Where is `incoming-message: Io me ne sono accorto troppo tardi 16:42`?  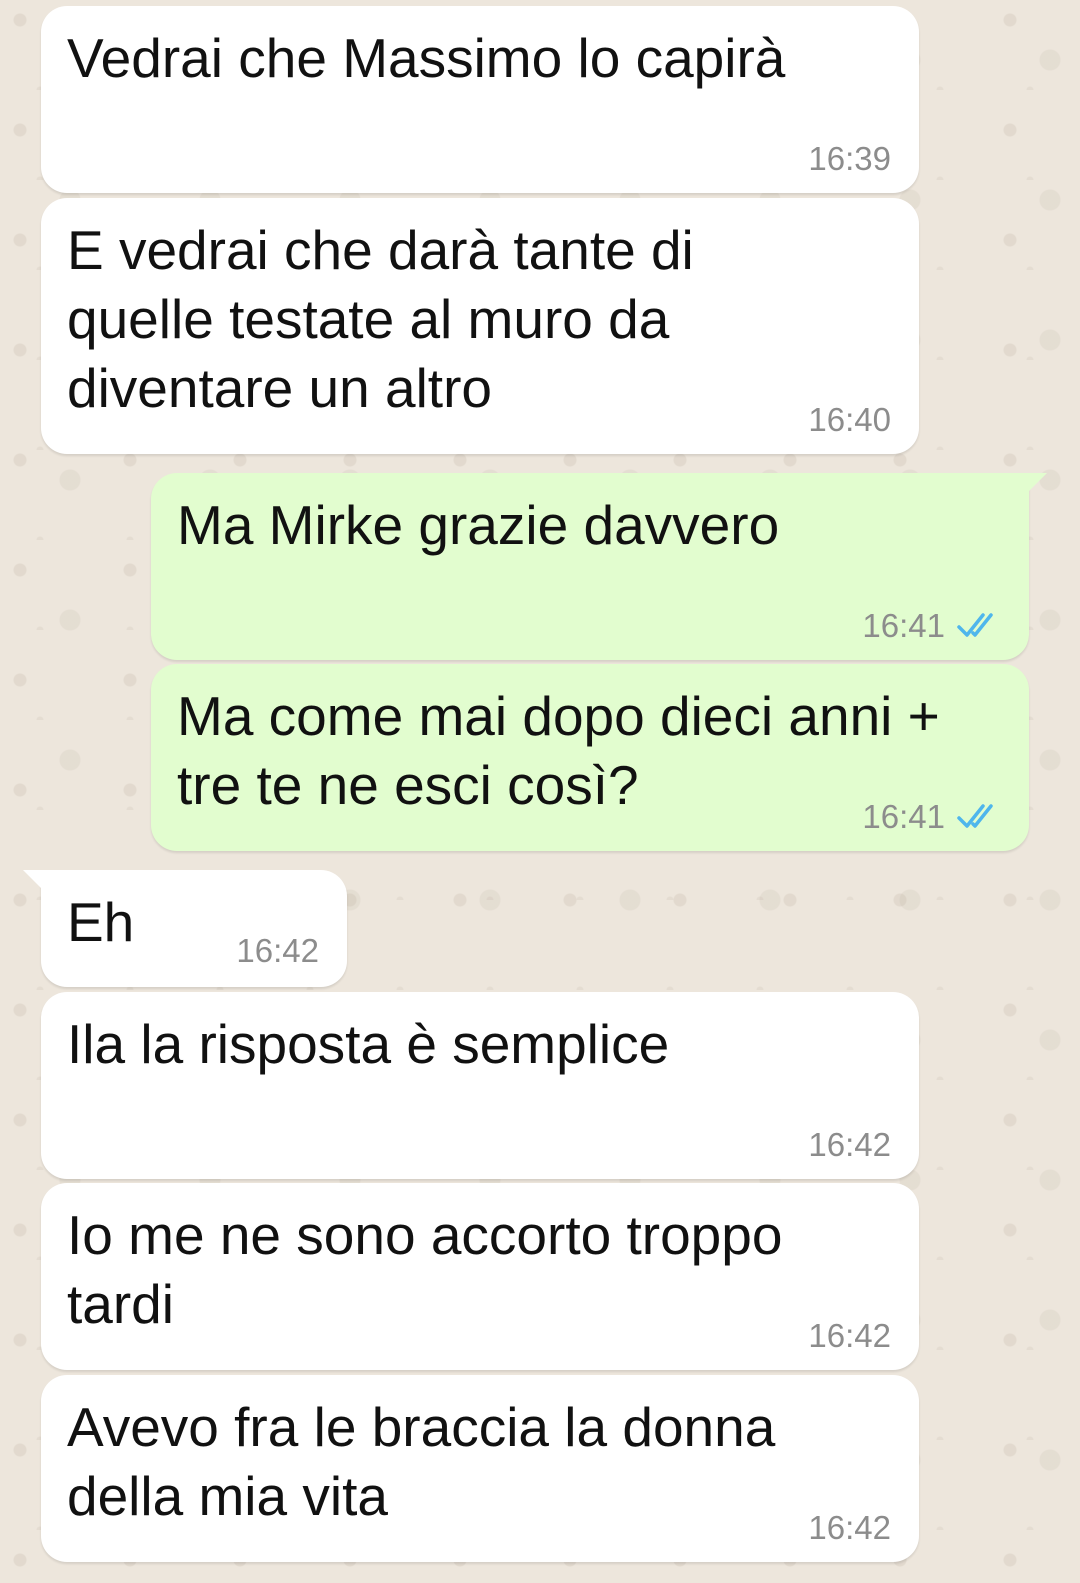
incoming-message: Io me ne sono accorto troppo tardi 16:42 is located at coordinates (480, 1276).